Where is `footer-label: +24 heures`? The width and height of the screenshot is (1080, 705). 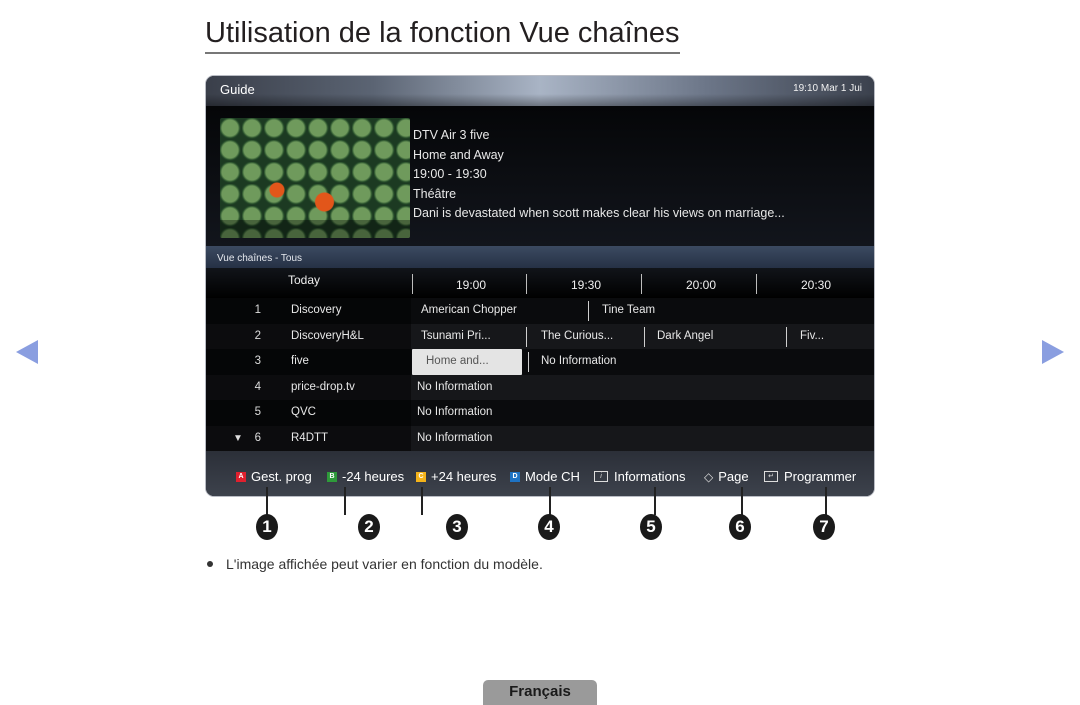 footer-label: +24 heures is located at coordinates (464, 476).